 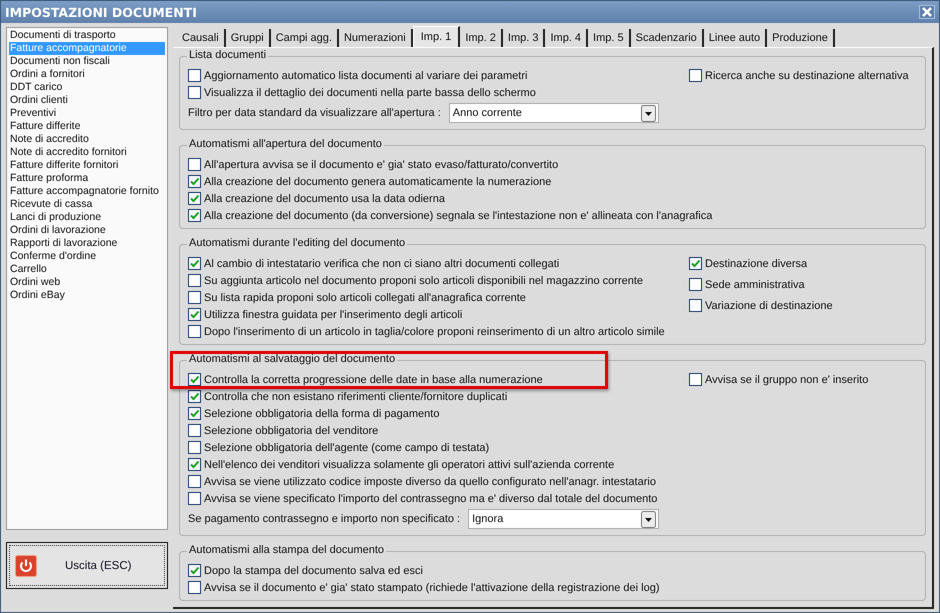 What do you see at coordinates (87, 295) in the screenshot?
I see `document-type-item: Ordini eBay` at bounding box center [87, 295].